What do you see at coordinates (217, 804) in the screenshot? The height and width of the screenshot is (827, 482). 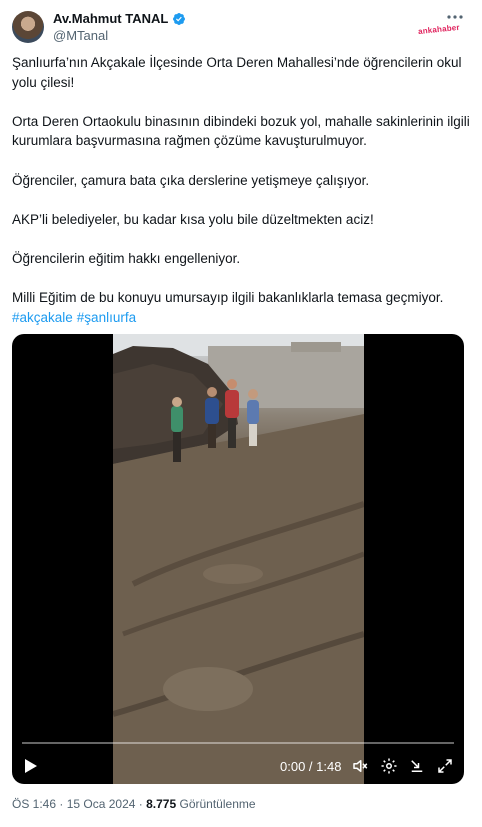 I see `views-label: Görüntülenme` at bounding box center [217, 804].